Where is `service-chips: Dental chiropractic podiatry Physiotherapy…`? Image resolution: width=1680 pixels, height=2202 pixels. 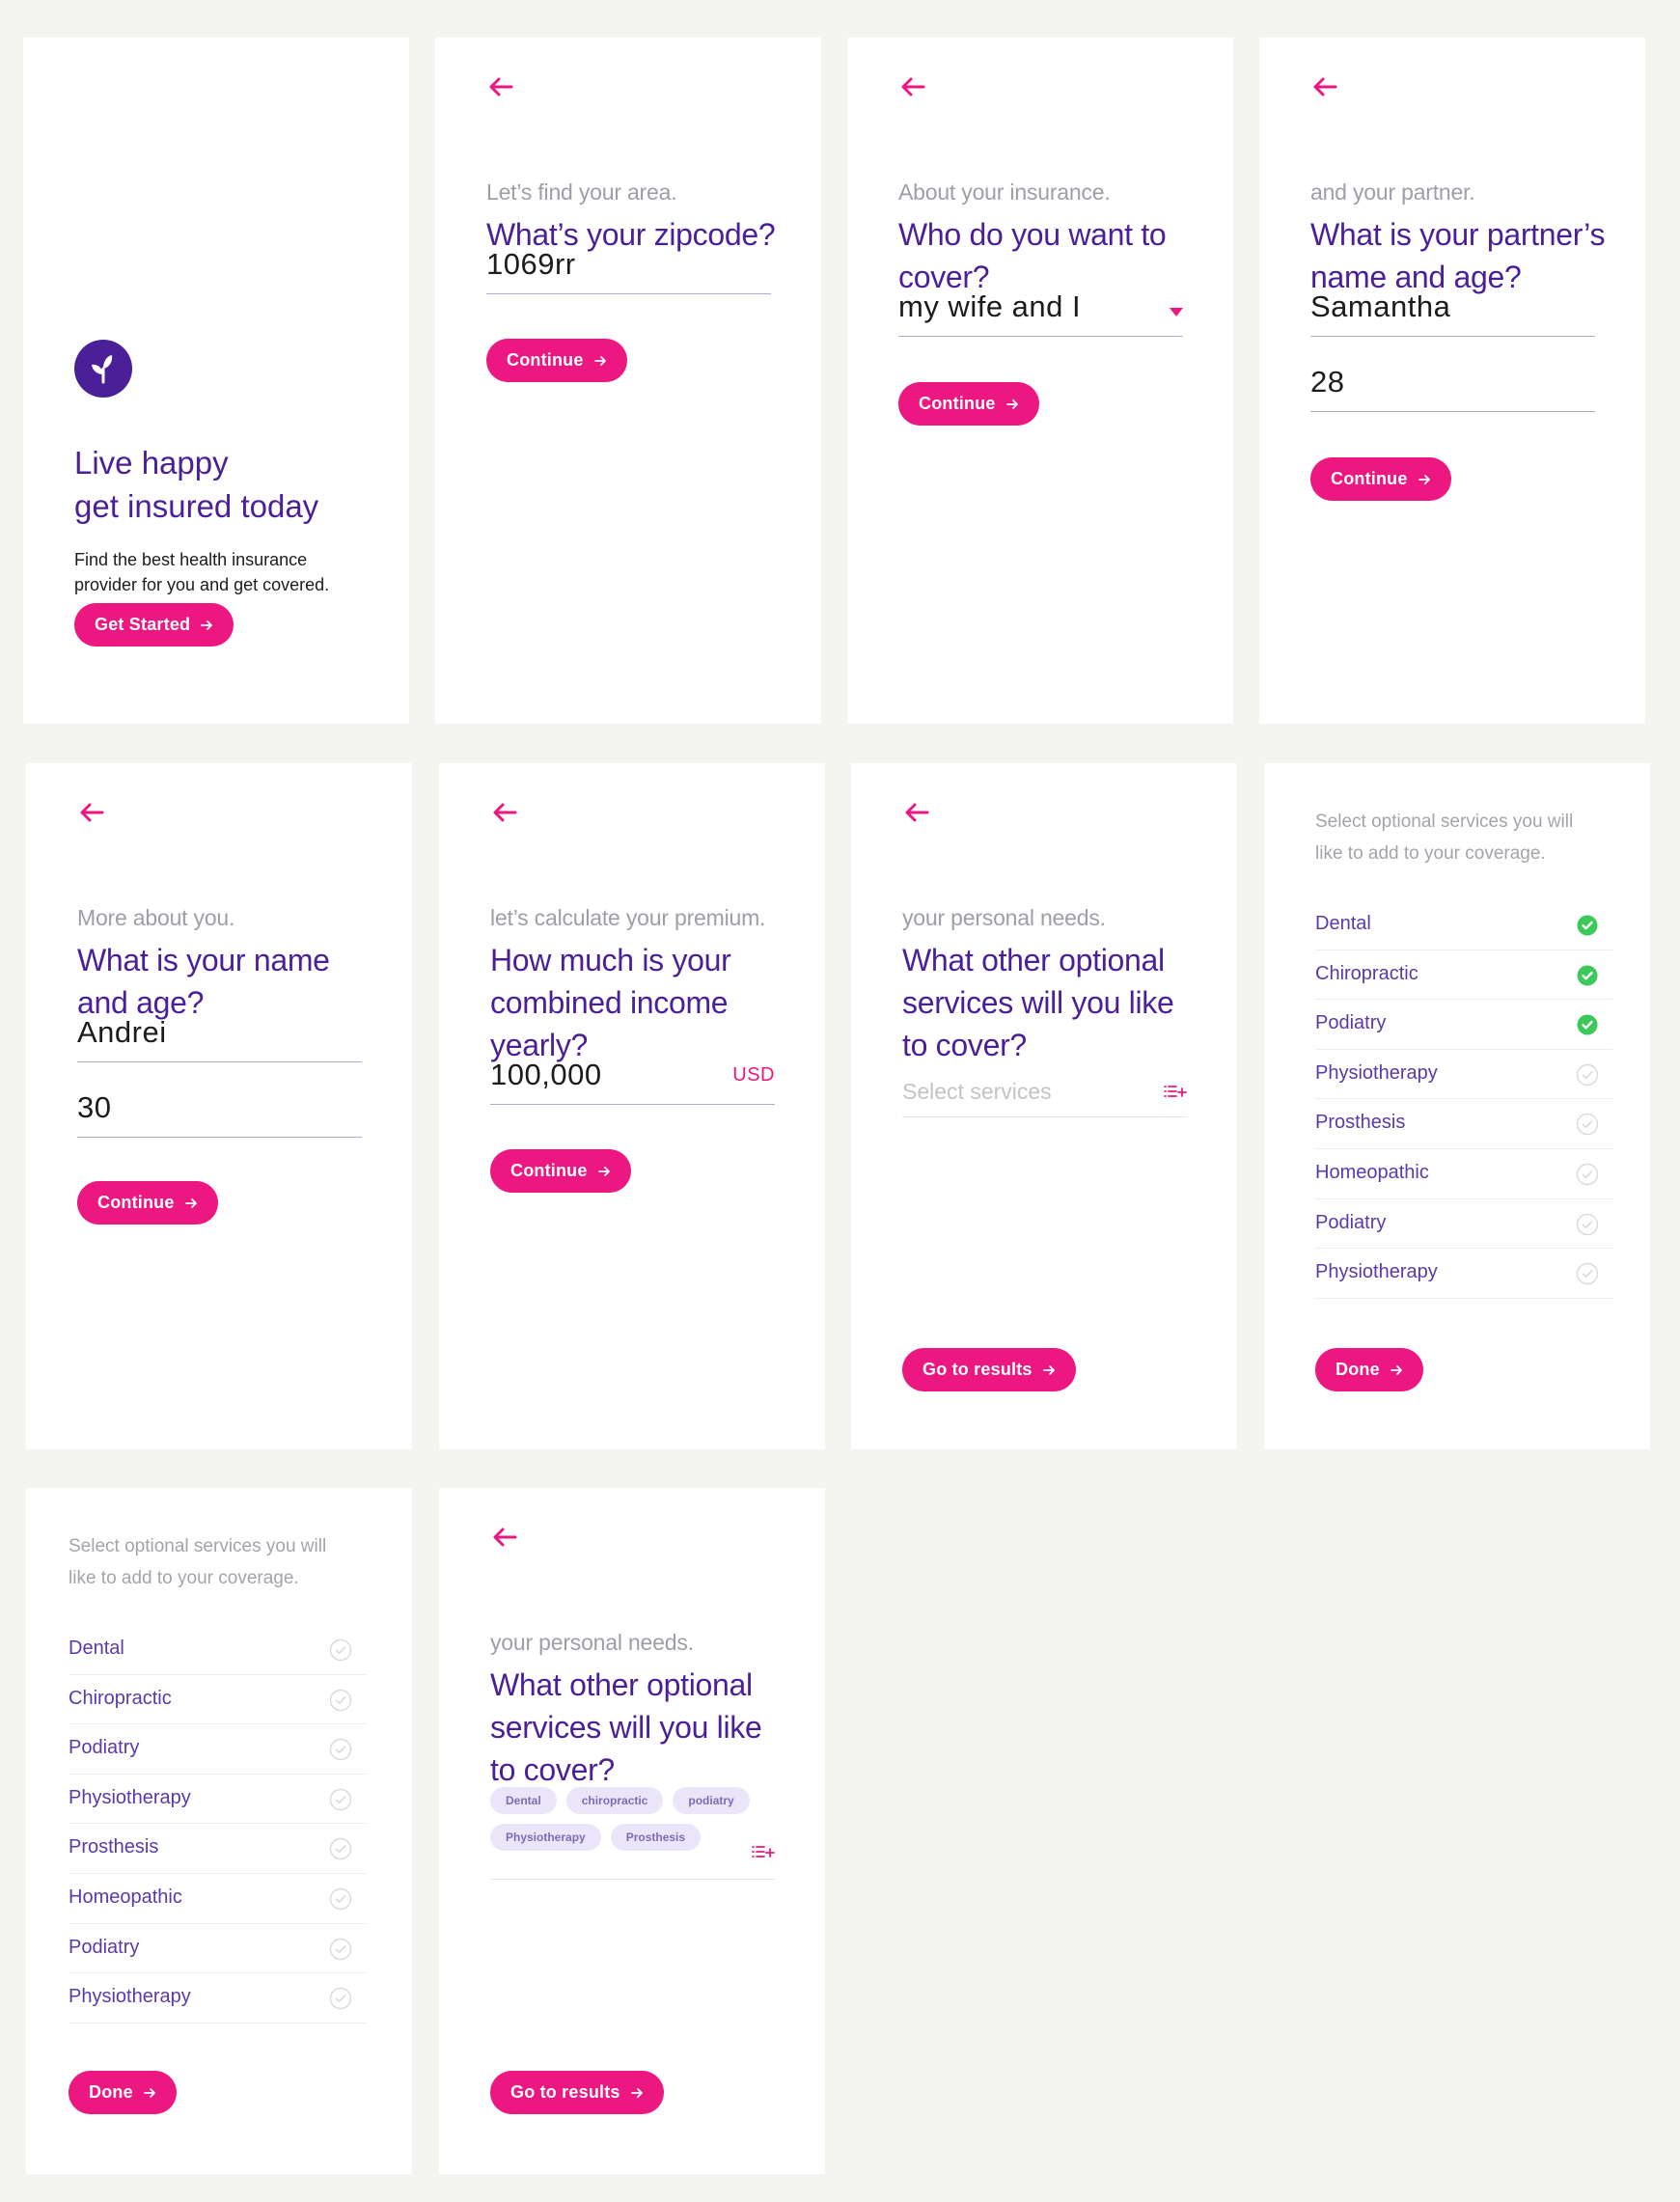
service-chips: Dental chiropractic podiatry Physiotherapy… is located at coordinates (620, 1823).